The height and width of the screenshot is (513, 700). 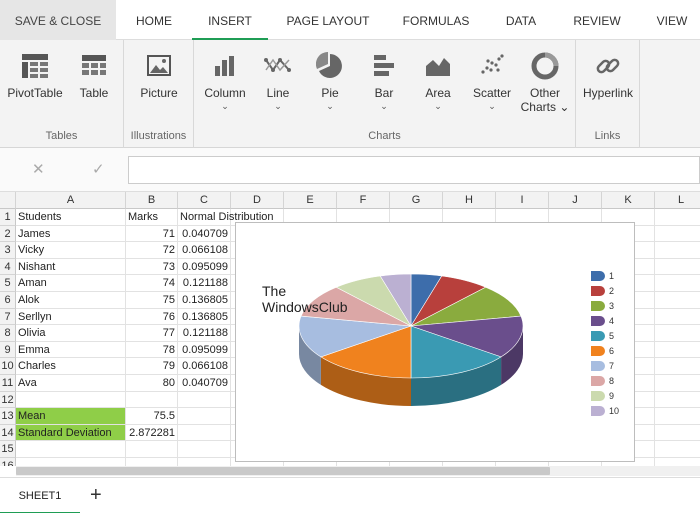 What do you see at coordinates (8, 267) in the screenshot?
I see `row-header: 4` at bounding box center [8, 267].